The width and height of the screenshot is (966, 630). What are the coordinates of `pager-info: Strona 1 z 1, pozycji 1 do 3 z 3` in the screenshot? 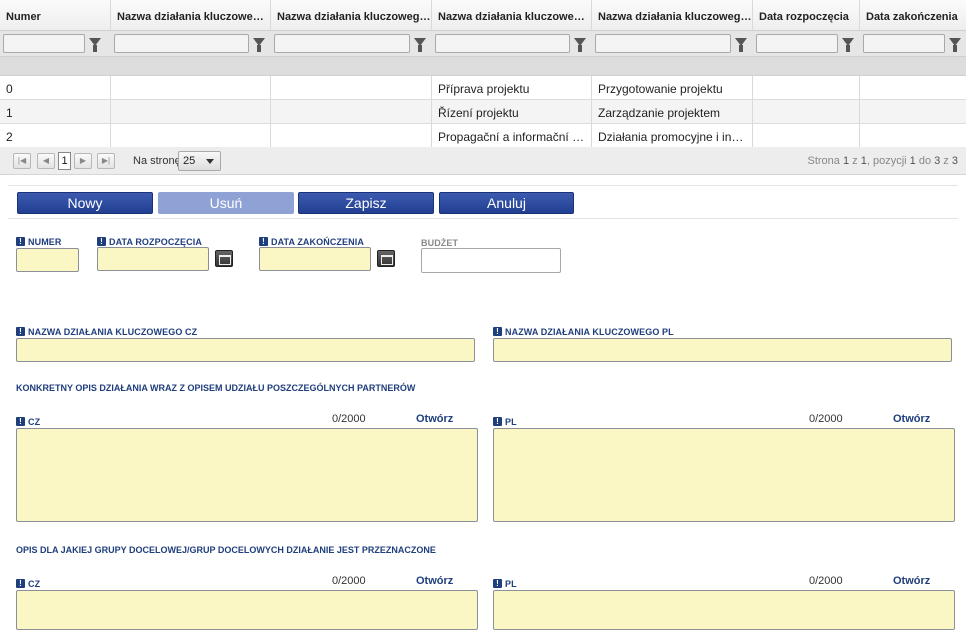 It's located at (883, 161).